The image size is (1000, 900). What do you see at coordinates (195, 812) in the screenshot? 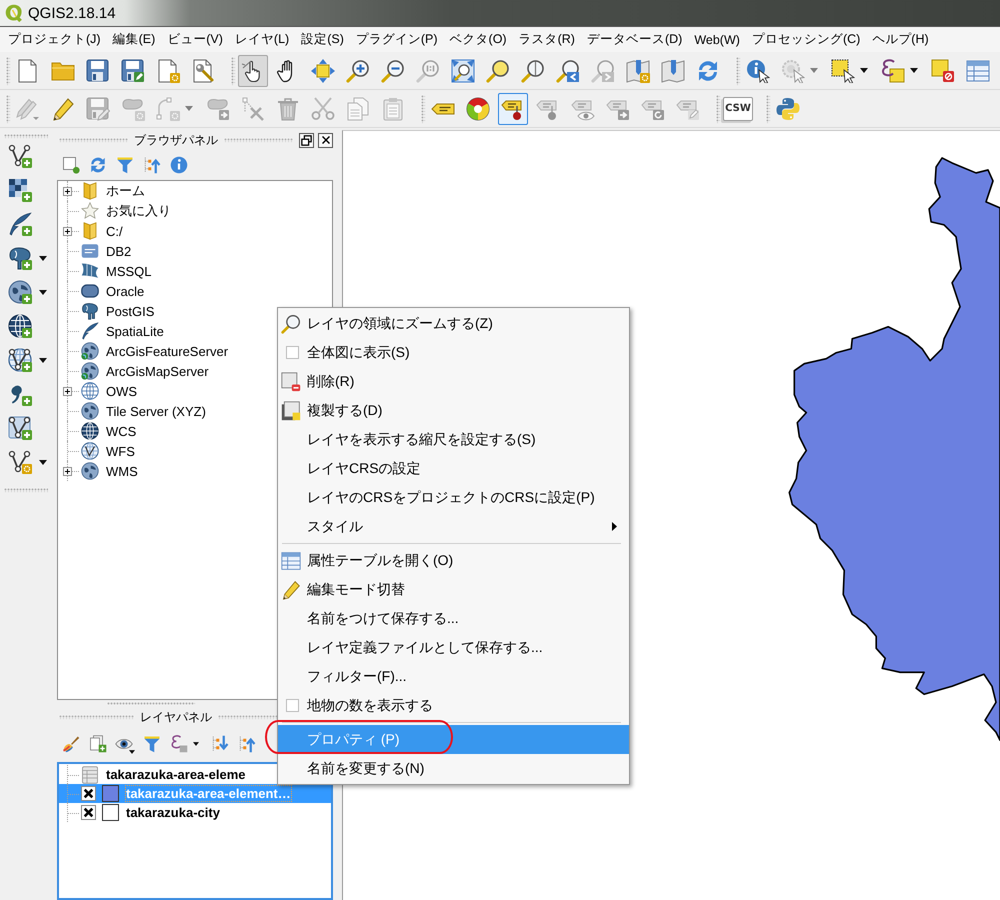
I see `layer-item: takarazuka-city` at bounding box center [195, 812].